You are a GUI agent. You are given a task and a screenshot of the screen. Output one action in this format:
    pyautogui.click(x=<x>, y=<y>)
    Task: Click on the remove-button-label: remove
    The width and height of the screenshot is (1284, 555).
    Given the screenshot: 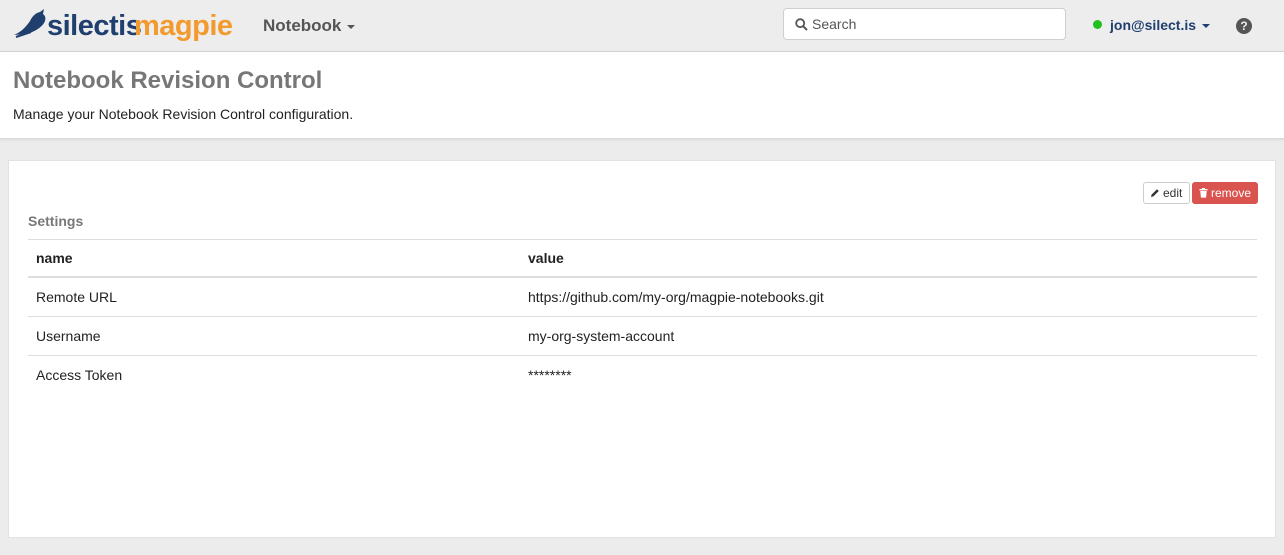 What is the action you would take?
    pyautogui.click(x=1231, y=193)
    